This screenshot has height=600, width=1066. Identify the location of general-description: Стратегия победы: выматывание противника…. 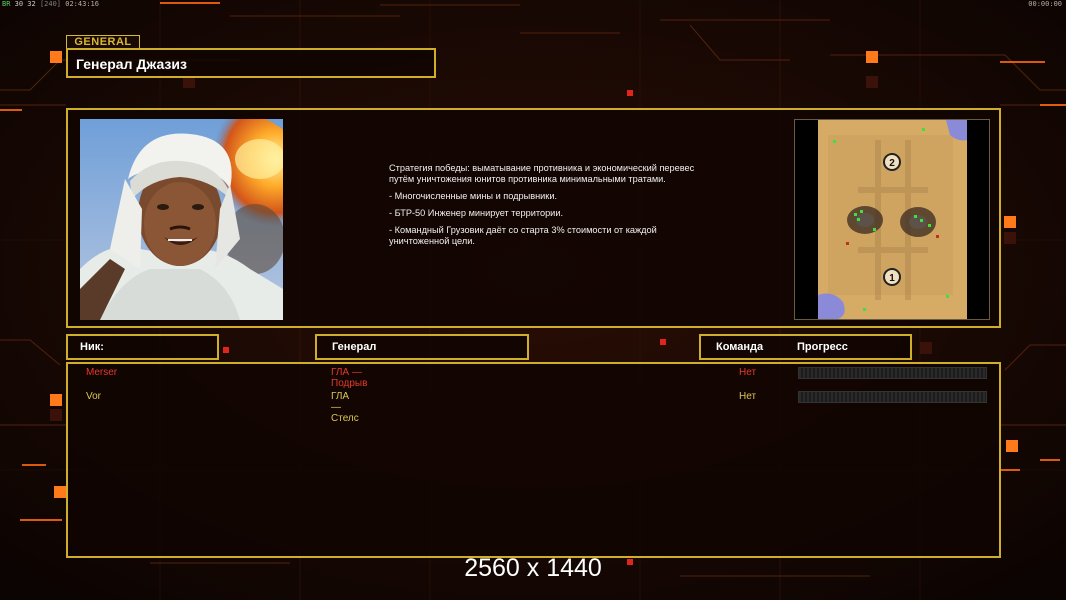
(554, 208).